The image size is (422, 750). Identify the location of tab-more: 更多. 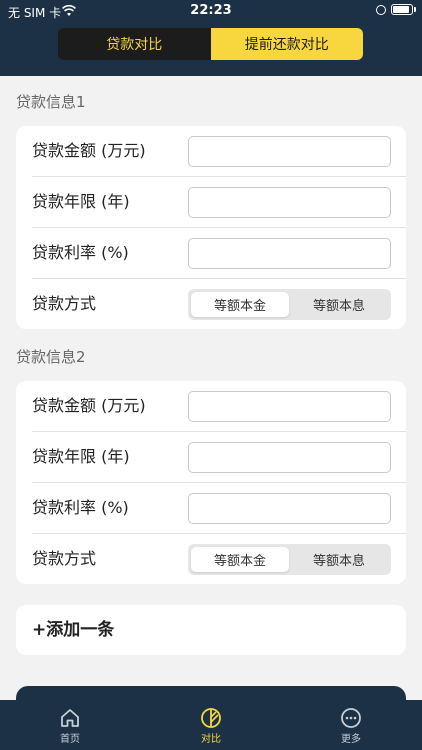
(351, 725).